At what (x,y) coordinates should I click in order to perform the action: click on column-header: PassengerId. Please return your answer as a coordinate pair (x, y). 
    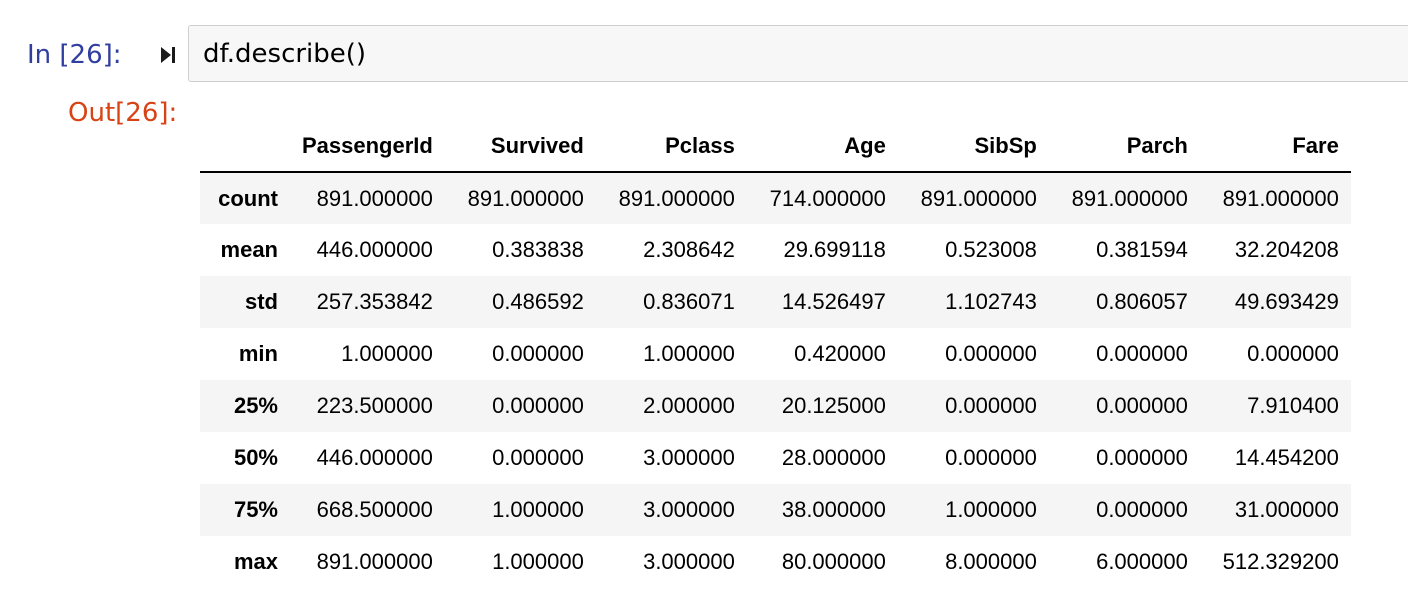
    Looking at the image, I should click on (367, 146).